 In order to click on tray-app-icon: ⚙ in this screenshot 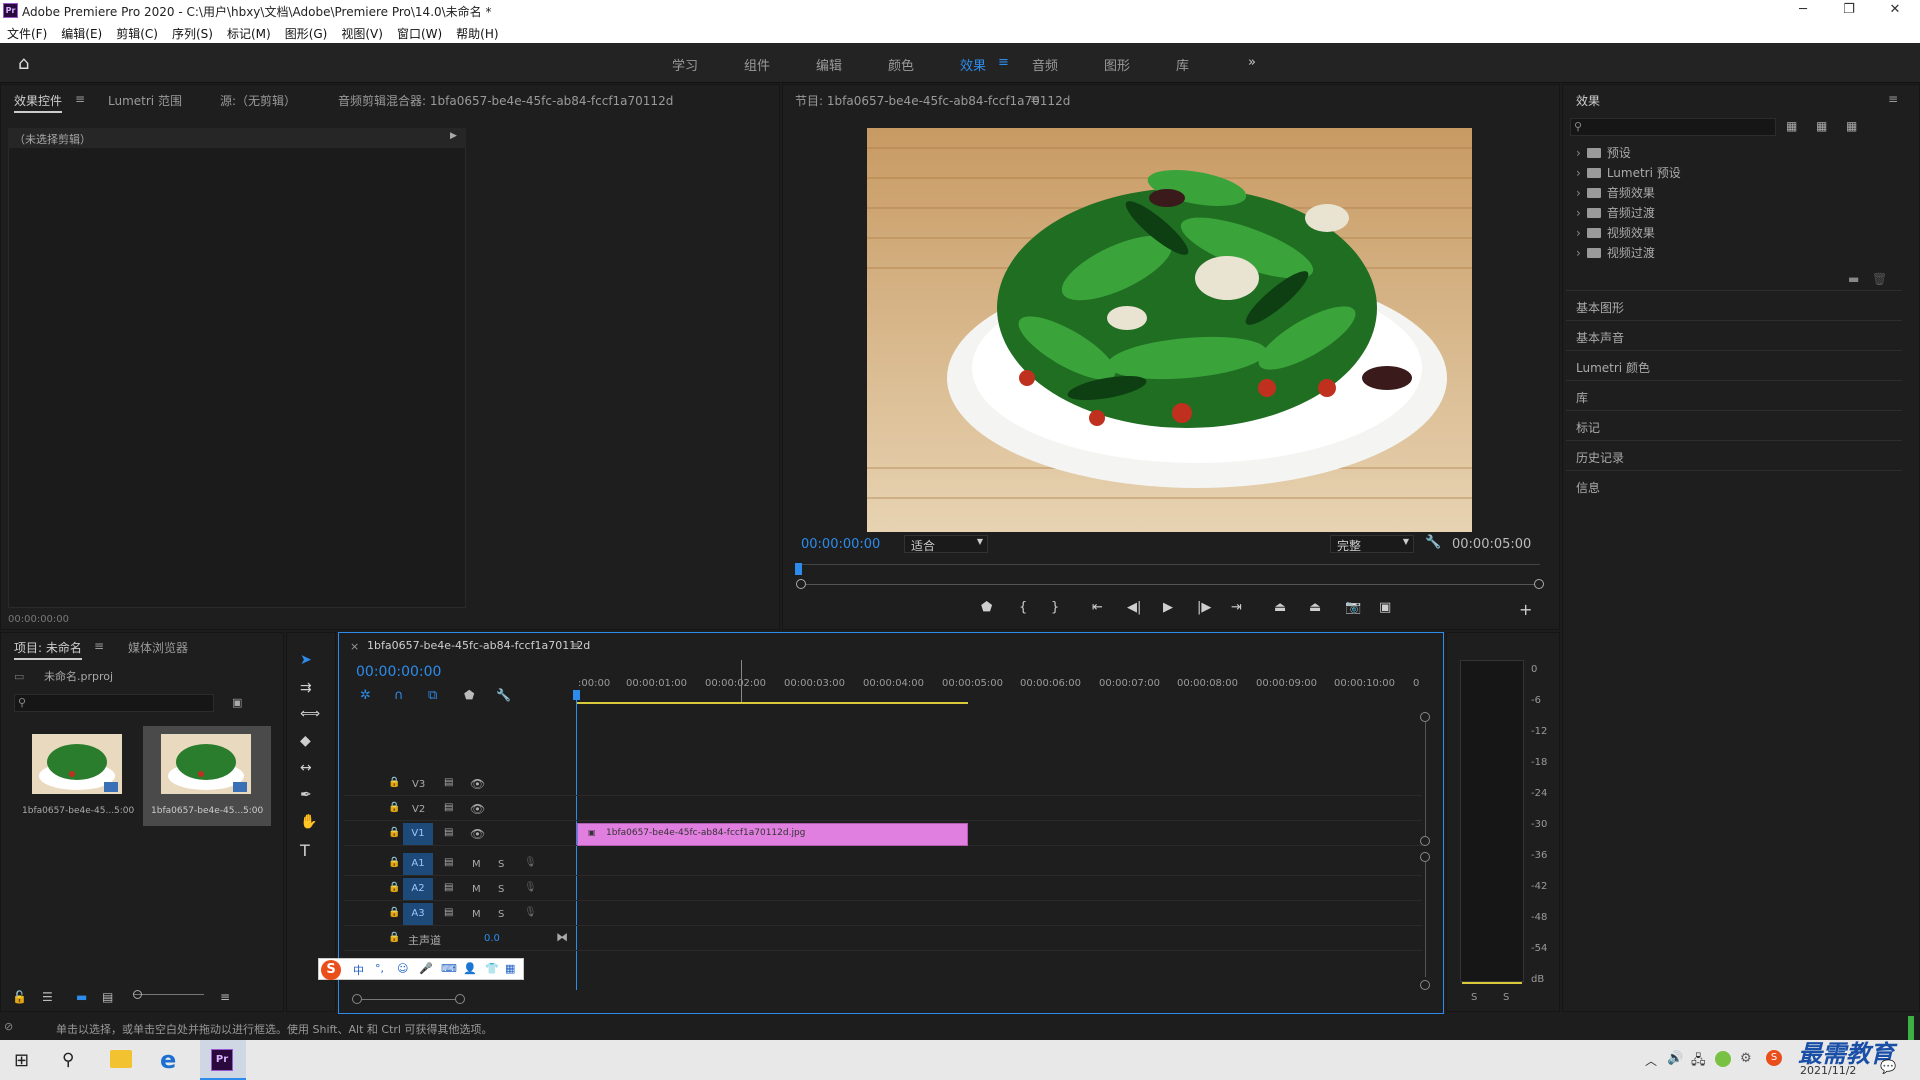, I will do `click(1746, 1058)`.